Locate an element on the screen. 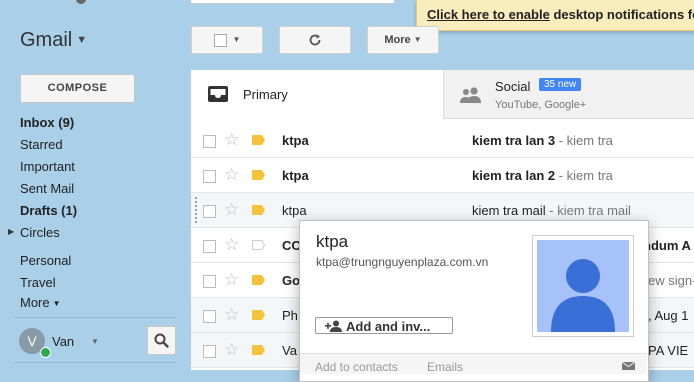  notification-text: desktop notifications fo is located at coordinates (621, 14).